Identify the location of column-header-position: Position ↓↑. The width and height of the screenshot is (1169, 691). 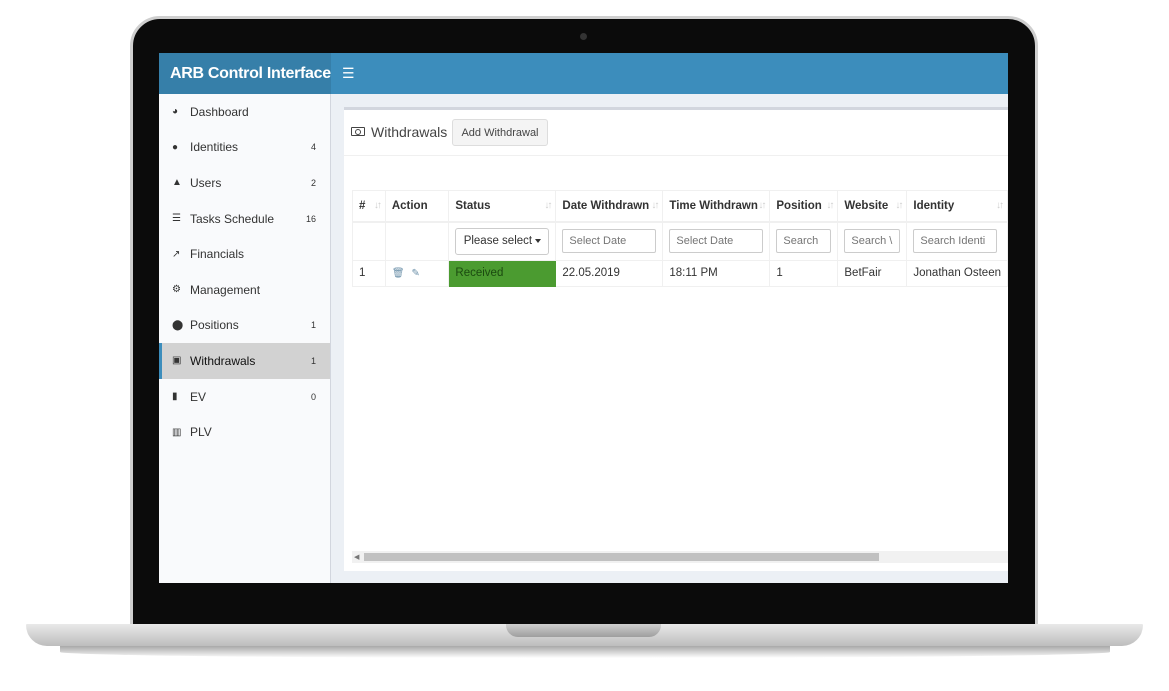
(804, 206).